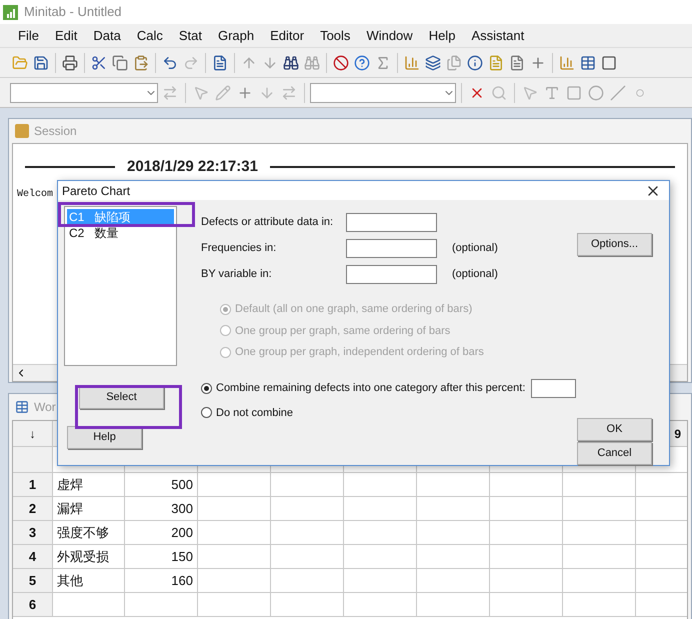 Image resolution: width=692 pixels, height=619 pixels. Describe the element at coordinates (33, 533) in the screenshot. I see `row-header: 3` at that location.